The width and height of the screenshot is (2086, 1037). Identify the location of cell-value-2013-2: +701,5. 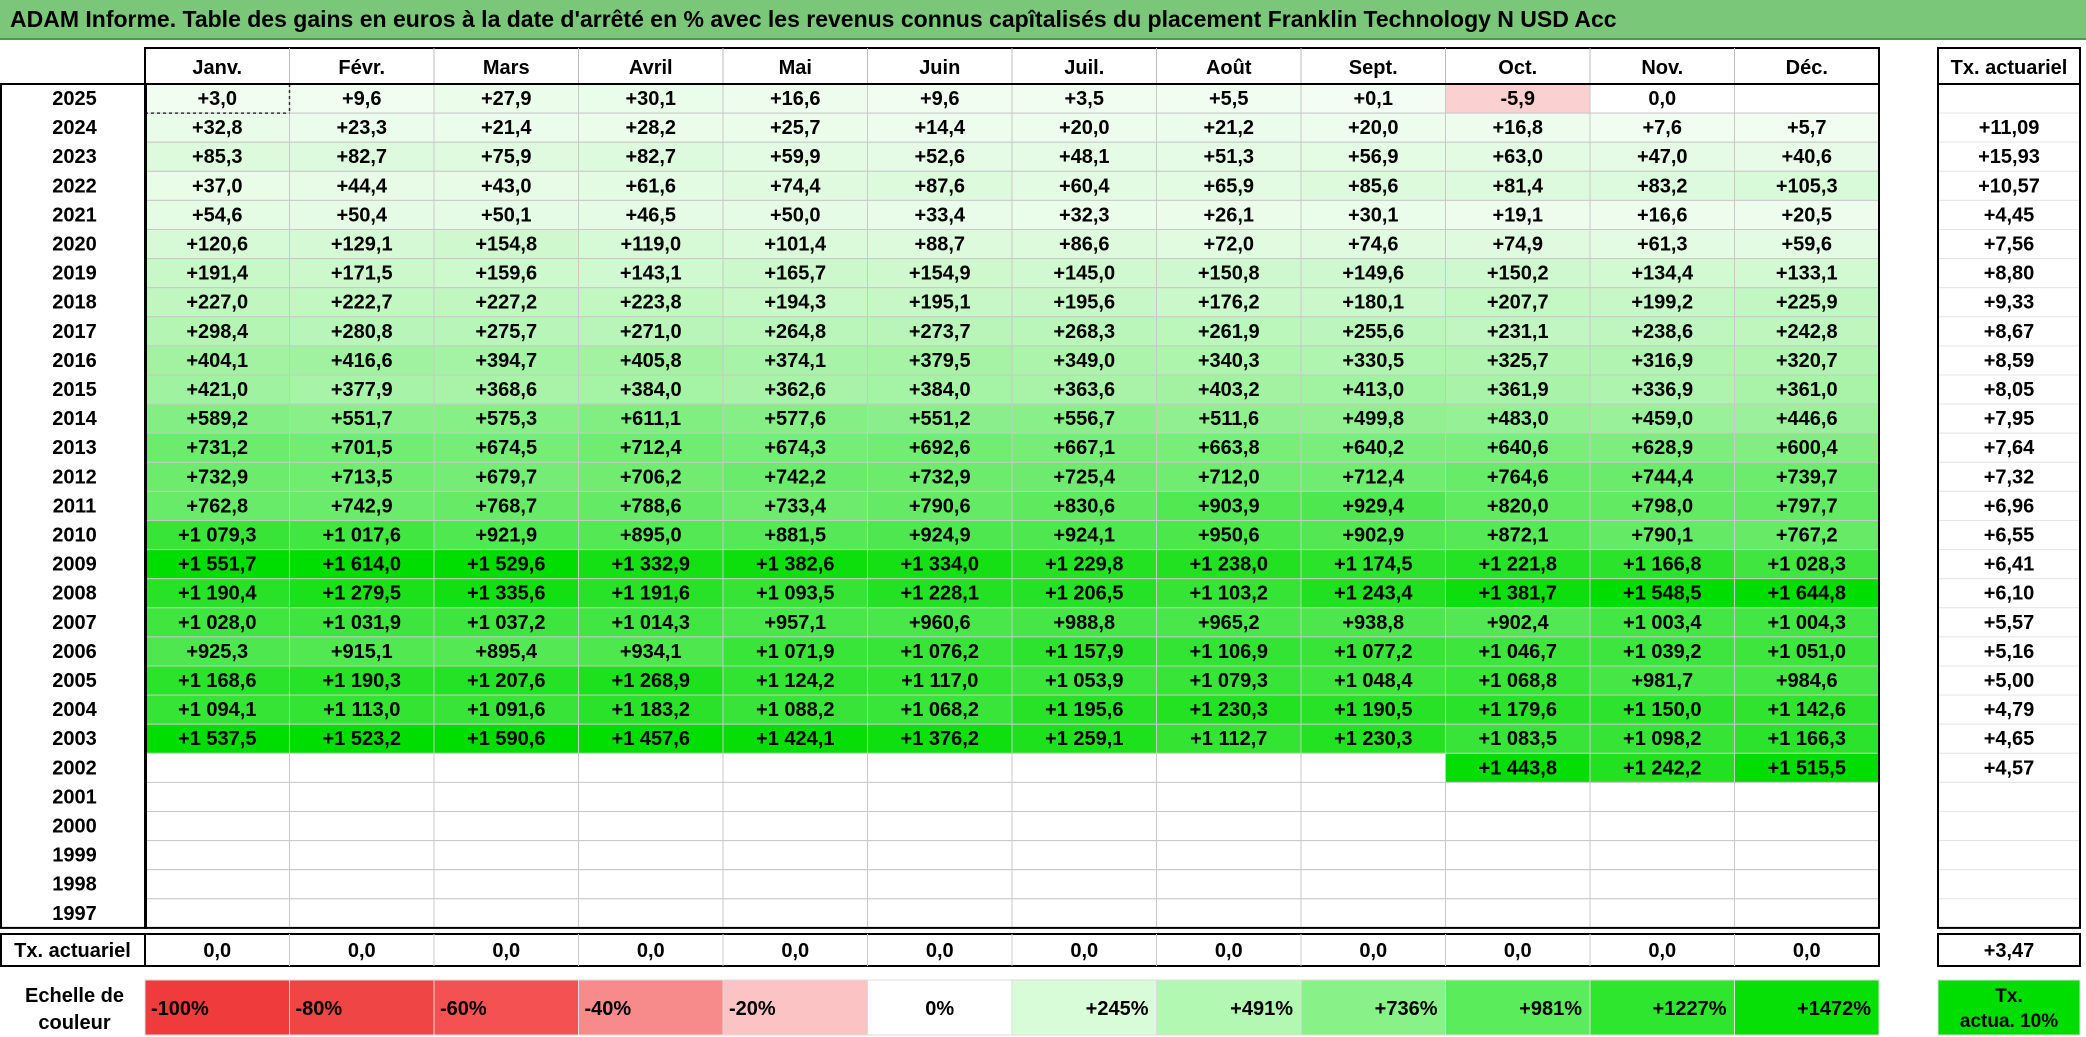
(362, 448).